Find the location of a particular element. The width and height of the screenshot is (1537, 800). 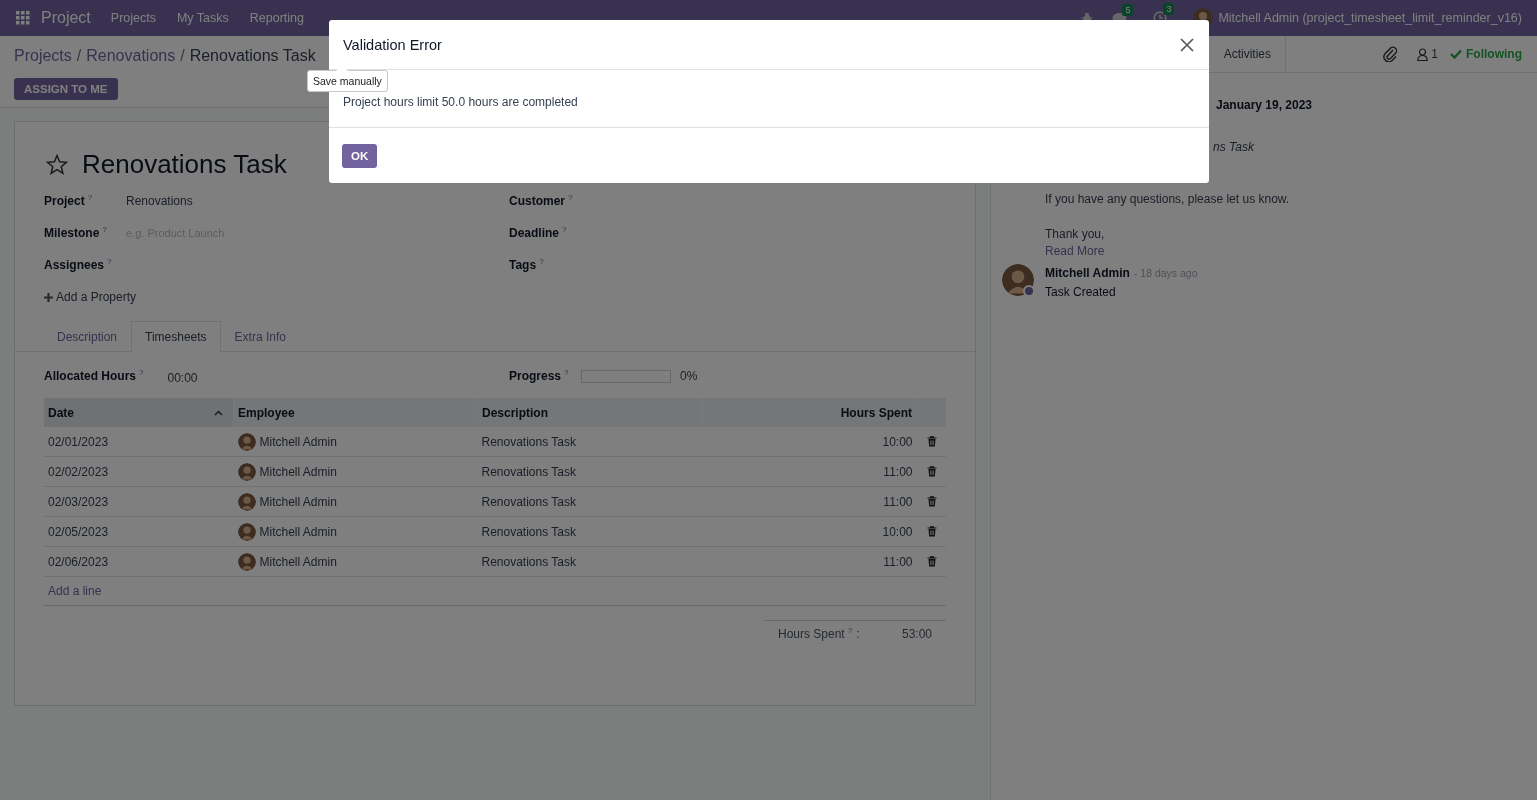

breadcrumb-item: Projects is located at coordinates (43, 56).